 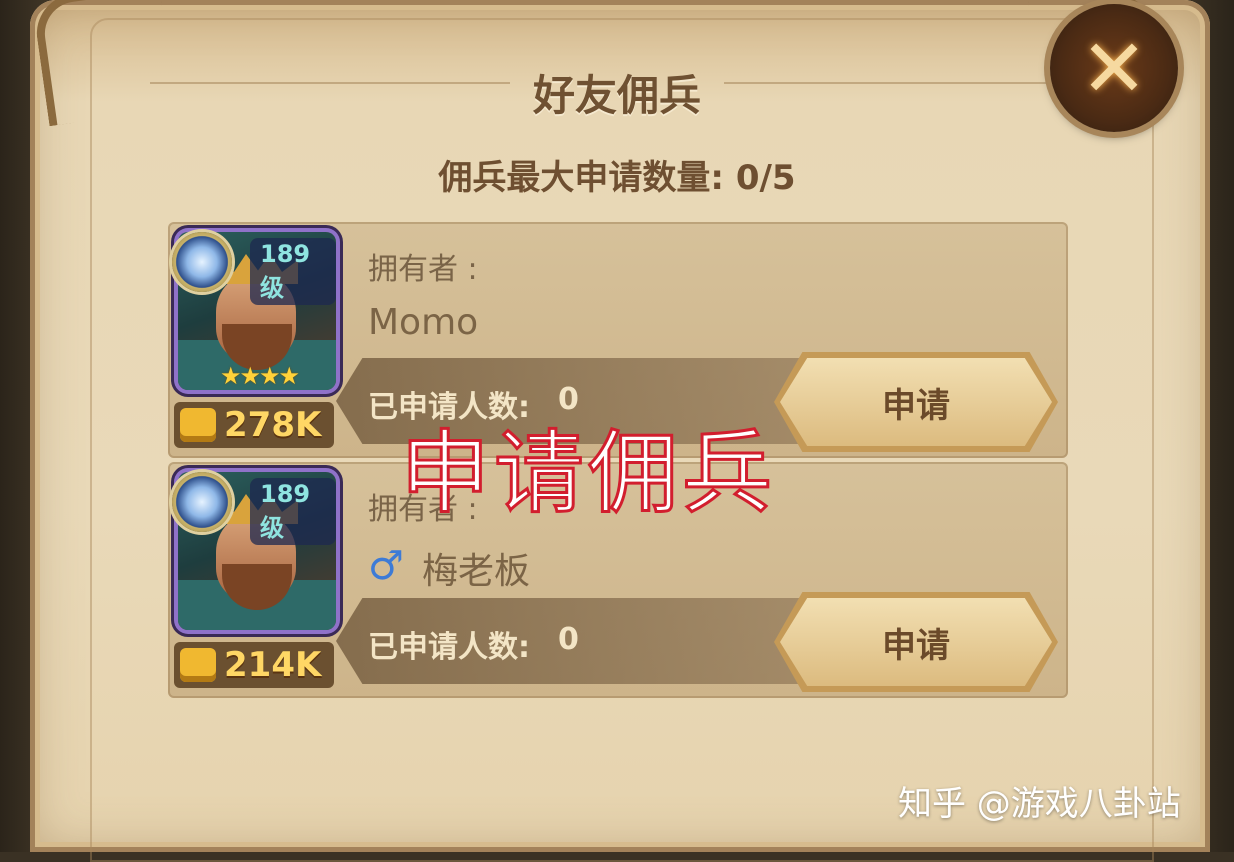 What do you see at coordinates (449, 647) in the screenshot?
I see `apply-count-label: 已申请人数:` at bounding box center [449, 647].